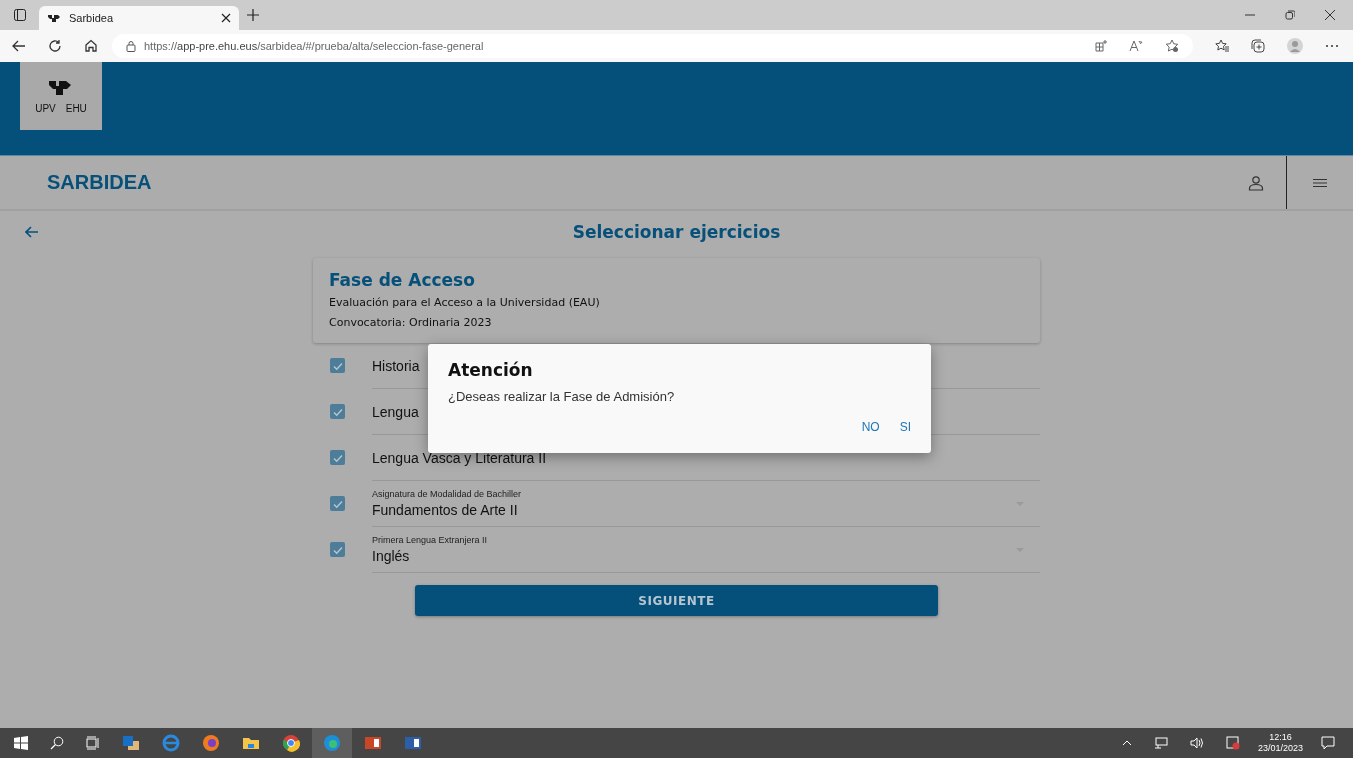 Image resolution: width=1353 pixels, height=758 pixels. What do you see at coordinates (1256, 182) in the screenshot?
I see `user-icon` at bounding box center [1256, 182].